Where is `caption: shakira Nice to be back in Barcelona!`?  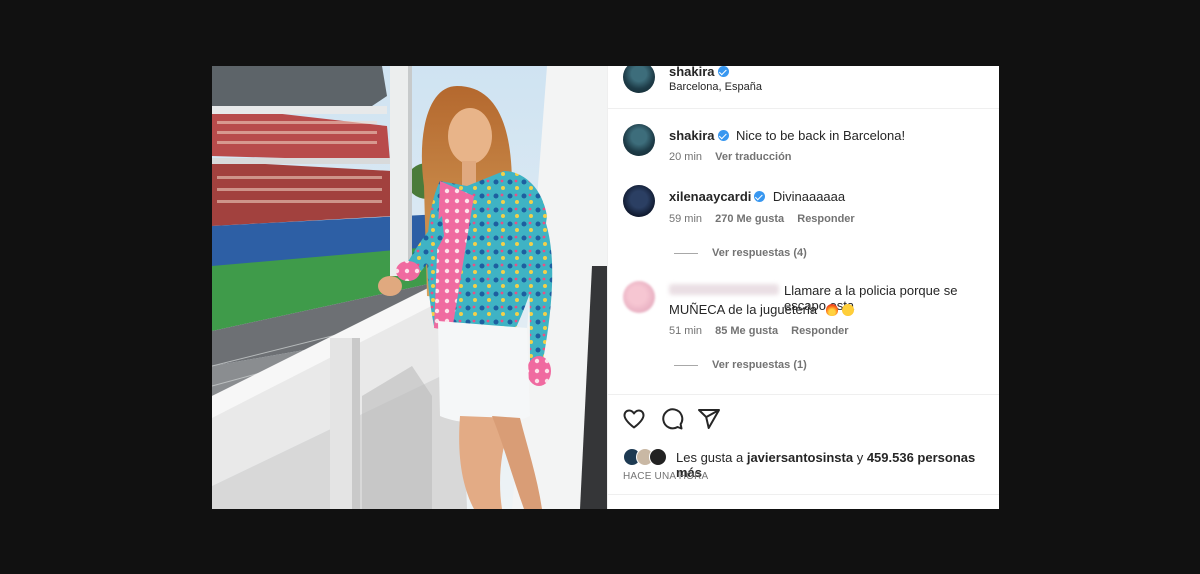
caption: shakira Nice to be back in Barcelona! is located at coordinates (787, 136).